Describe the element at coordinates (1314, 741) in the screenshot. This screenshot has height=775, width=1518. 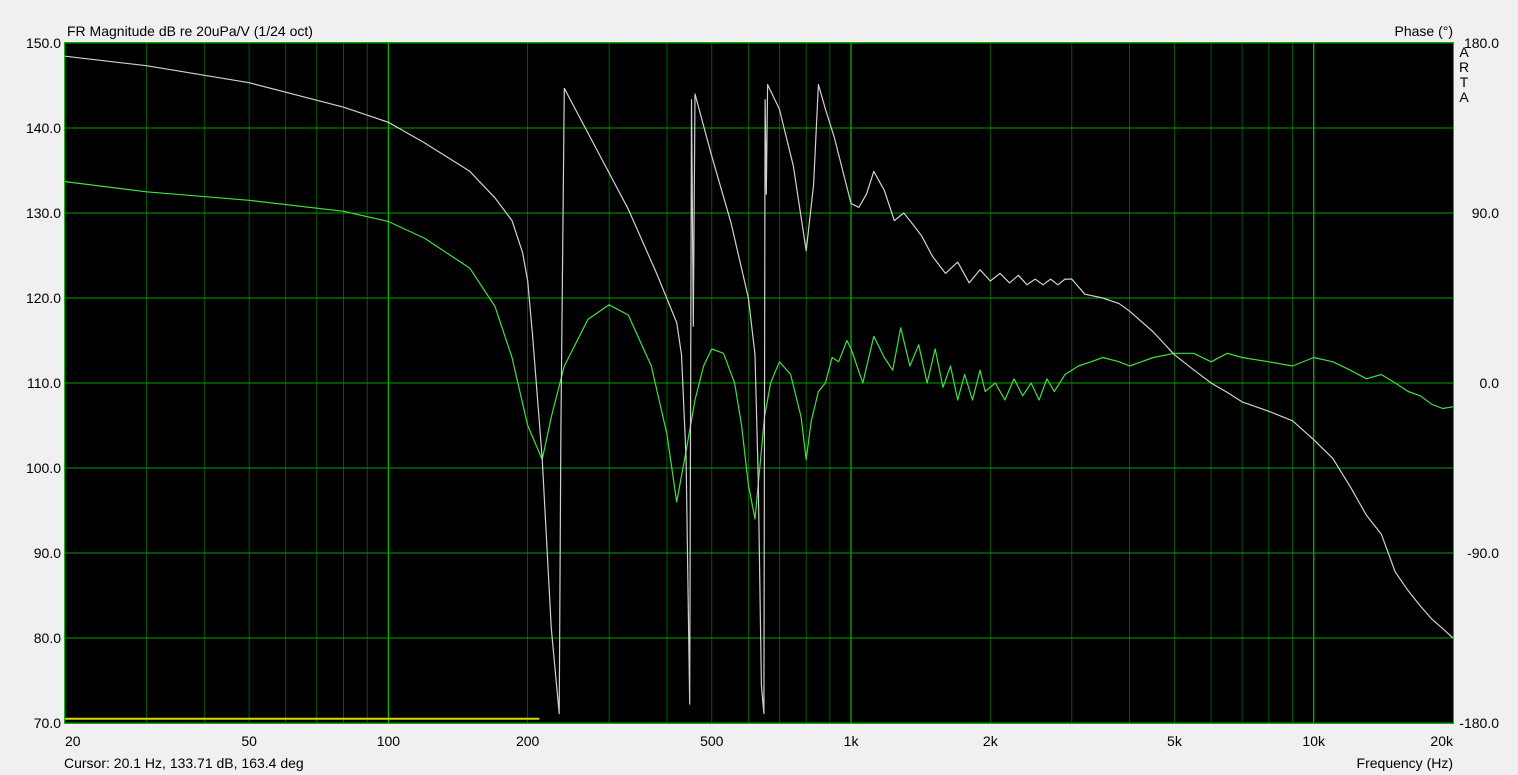
I see `x-tick-label: 10k` at that location.